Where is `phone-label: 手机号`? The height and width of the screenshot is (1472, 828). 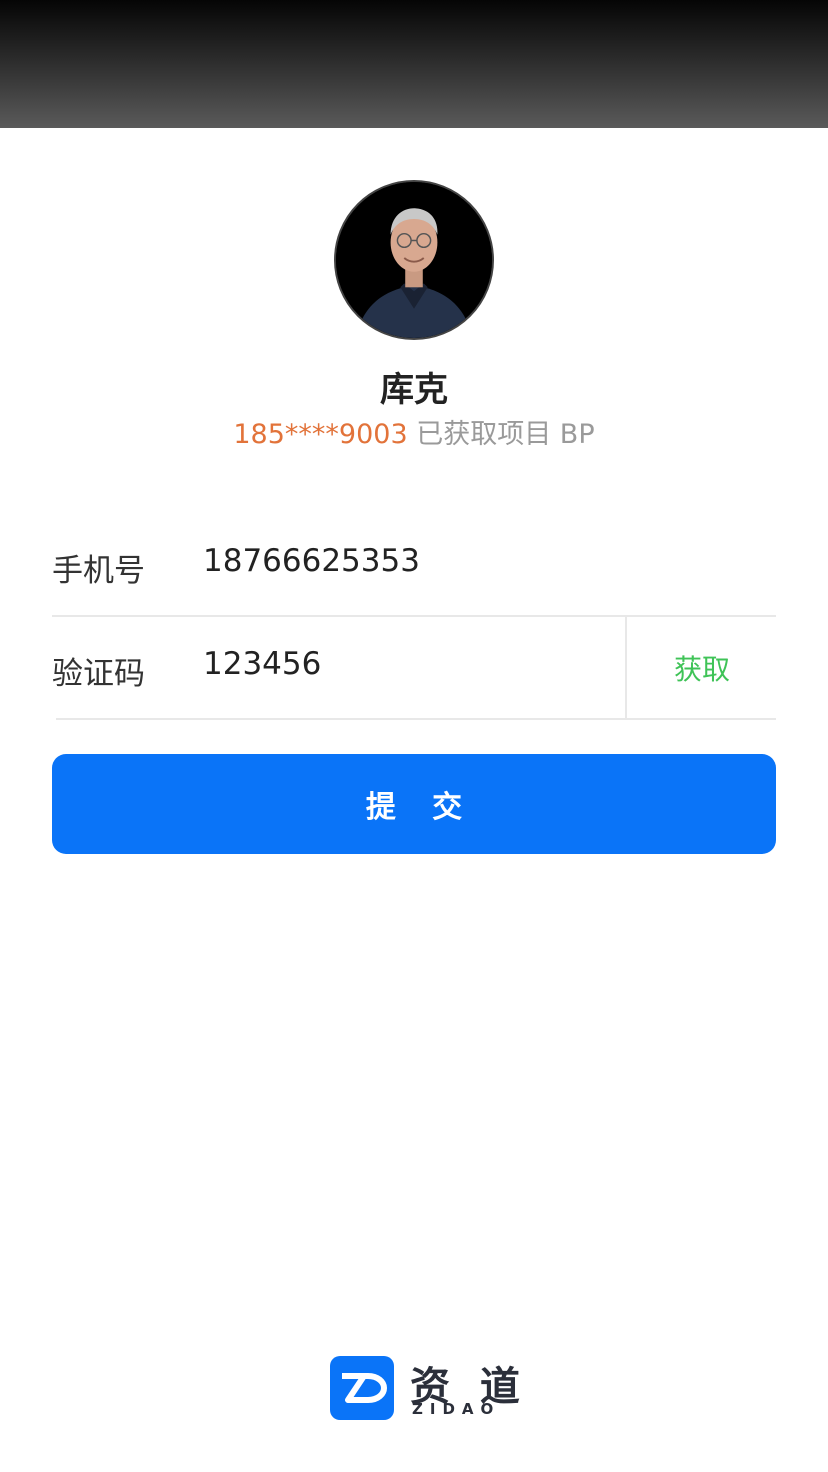
phone-label: 手机号 is located at coordinates (98, 571).